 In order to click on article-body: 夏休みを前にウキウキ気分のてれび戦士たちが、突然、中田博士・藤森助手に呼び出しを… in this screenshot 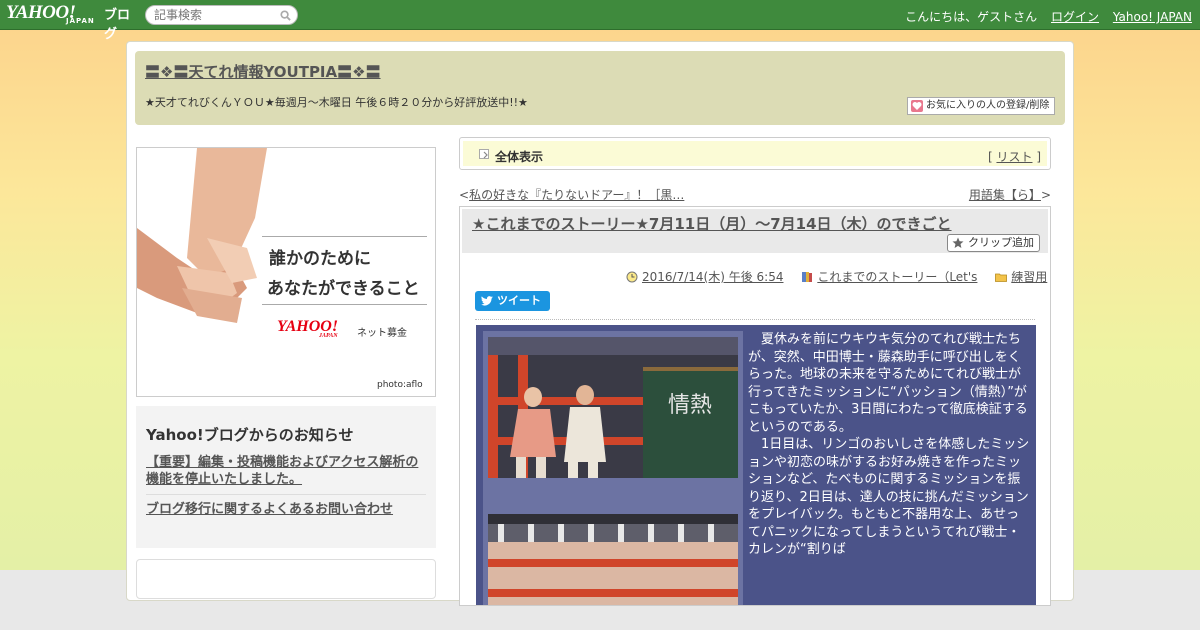, I will do `click(889, 445)`.